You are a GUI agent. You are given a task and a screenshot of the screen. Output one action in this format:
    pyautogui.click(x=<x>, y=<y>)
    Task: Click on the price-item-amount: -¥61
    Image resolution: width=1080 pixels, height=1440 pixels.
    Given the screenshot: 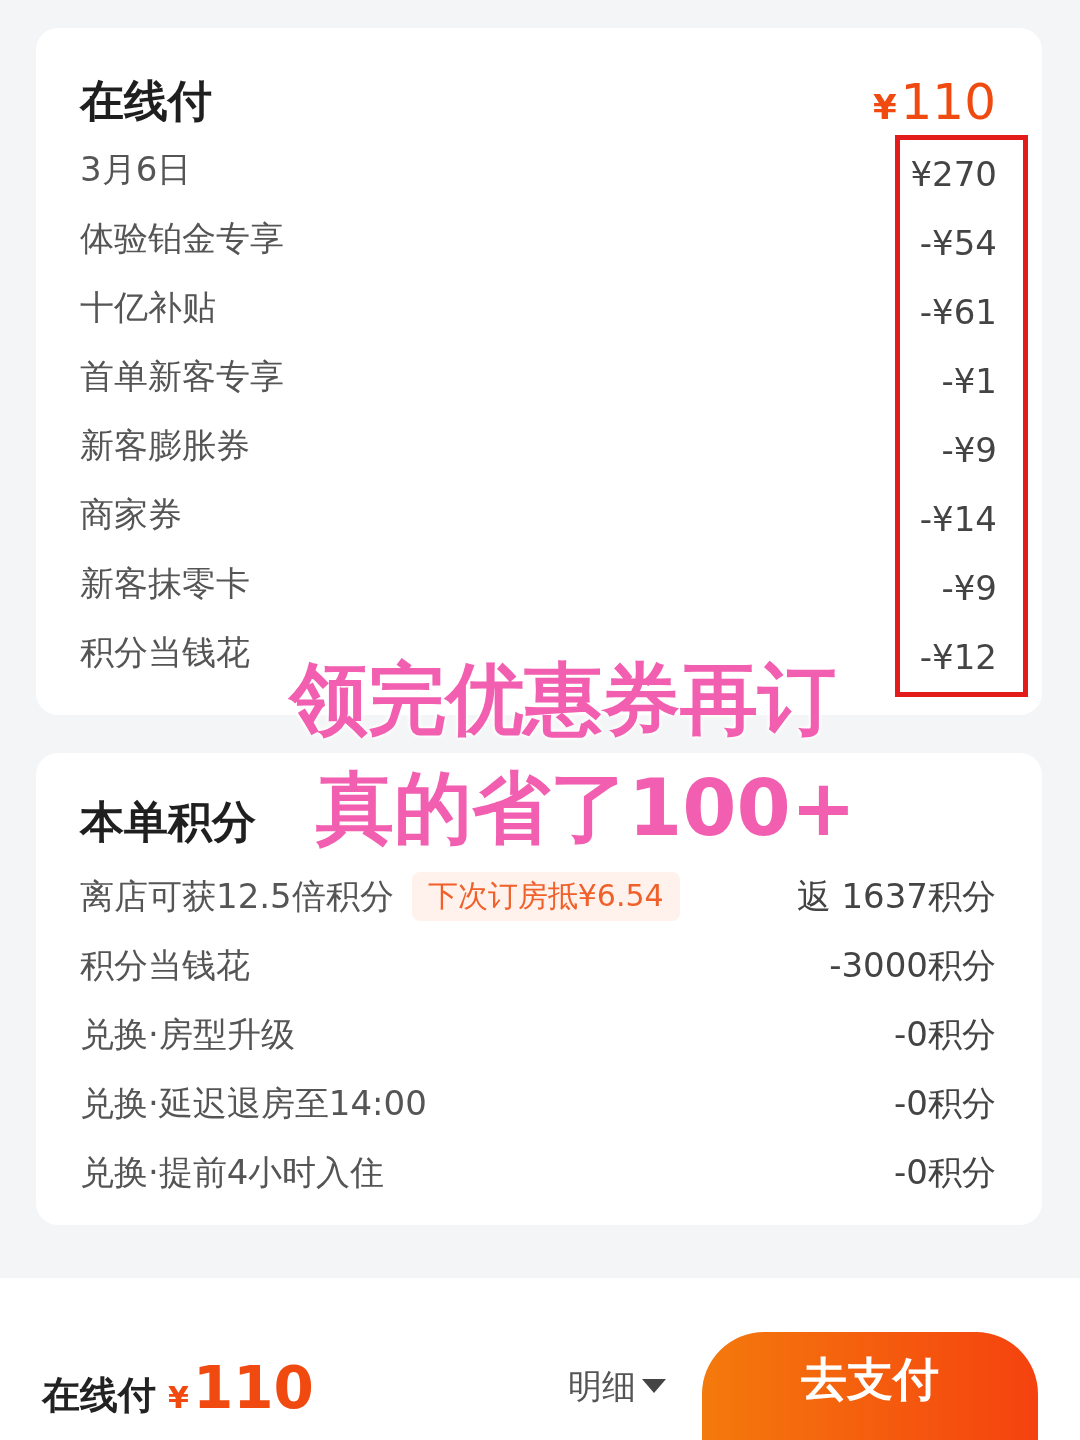 What is the action you would take?
    pyautogui.click(x=958, y=312)
    